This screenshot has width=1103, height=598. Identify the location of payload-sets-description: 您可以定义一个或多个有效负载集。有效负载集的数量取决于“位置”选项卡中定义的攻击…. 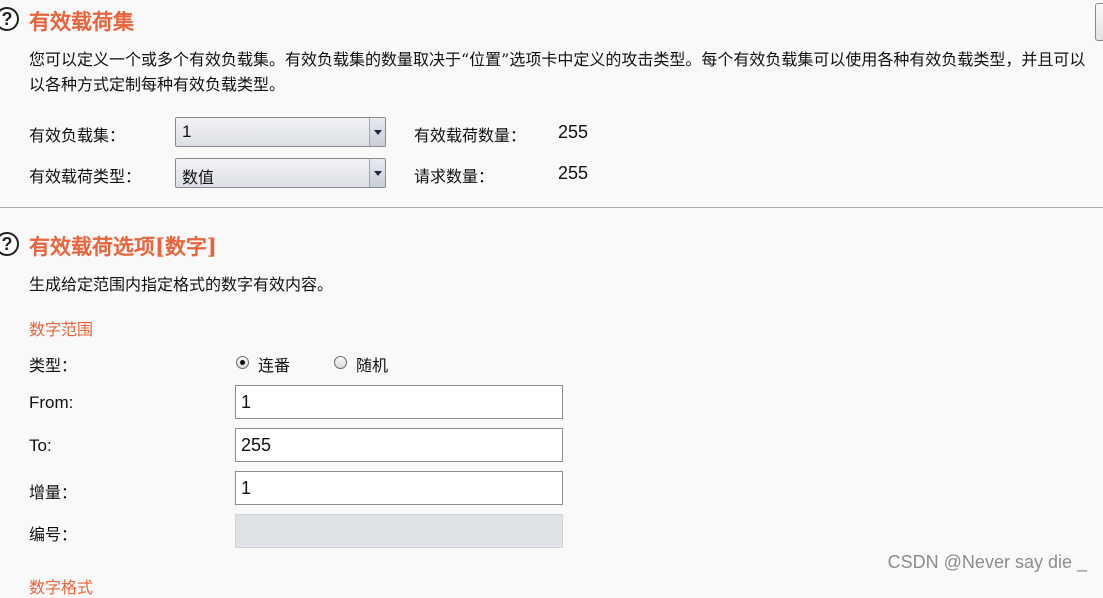
(557, 72).